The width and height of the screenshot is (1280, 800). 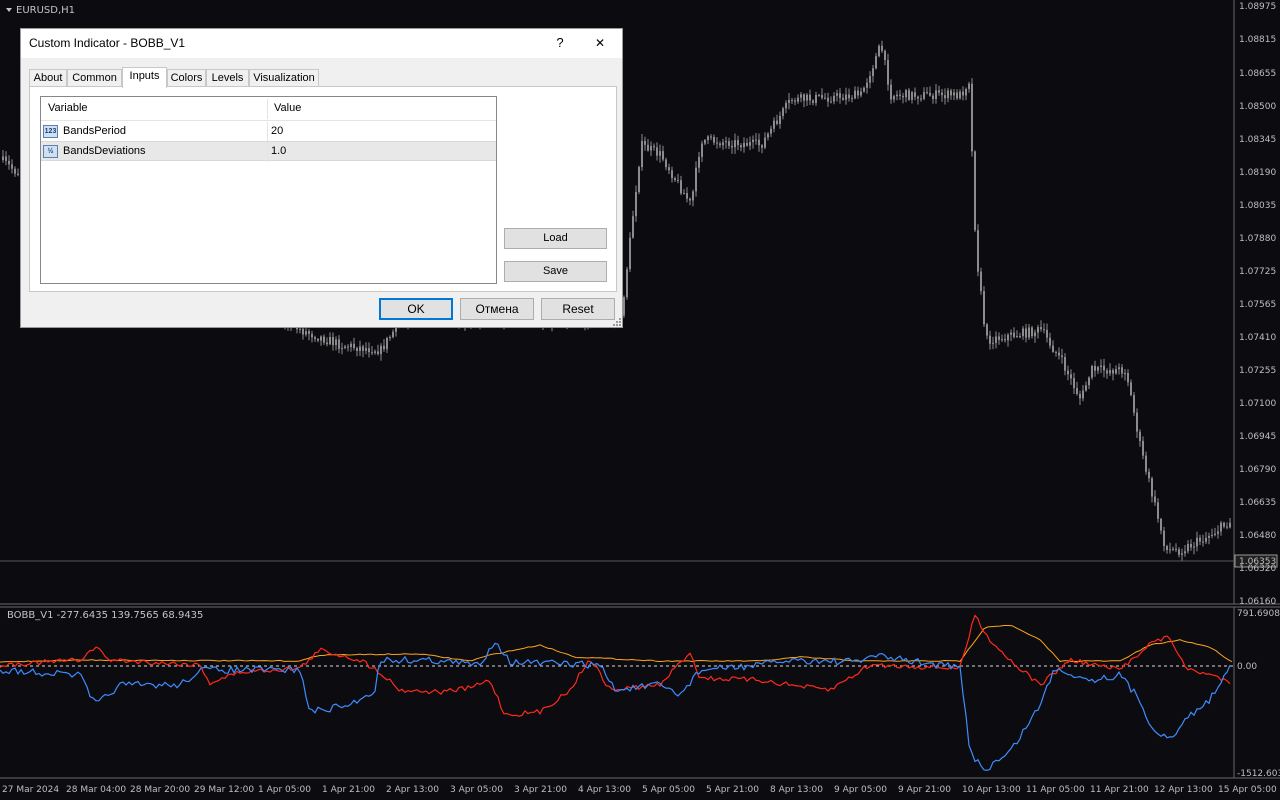 I want to click on time-tick: 3 Apr 05:00, so click(x=476, y=790).